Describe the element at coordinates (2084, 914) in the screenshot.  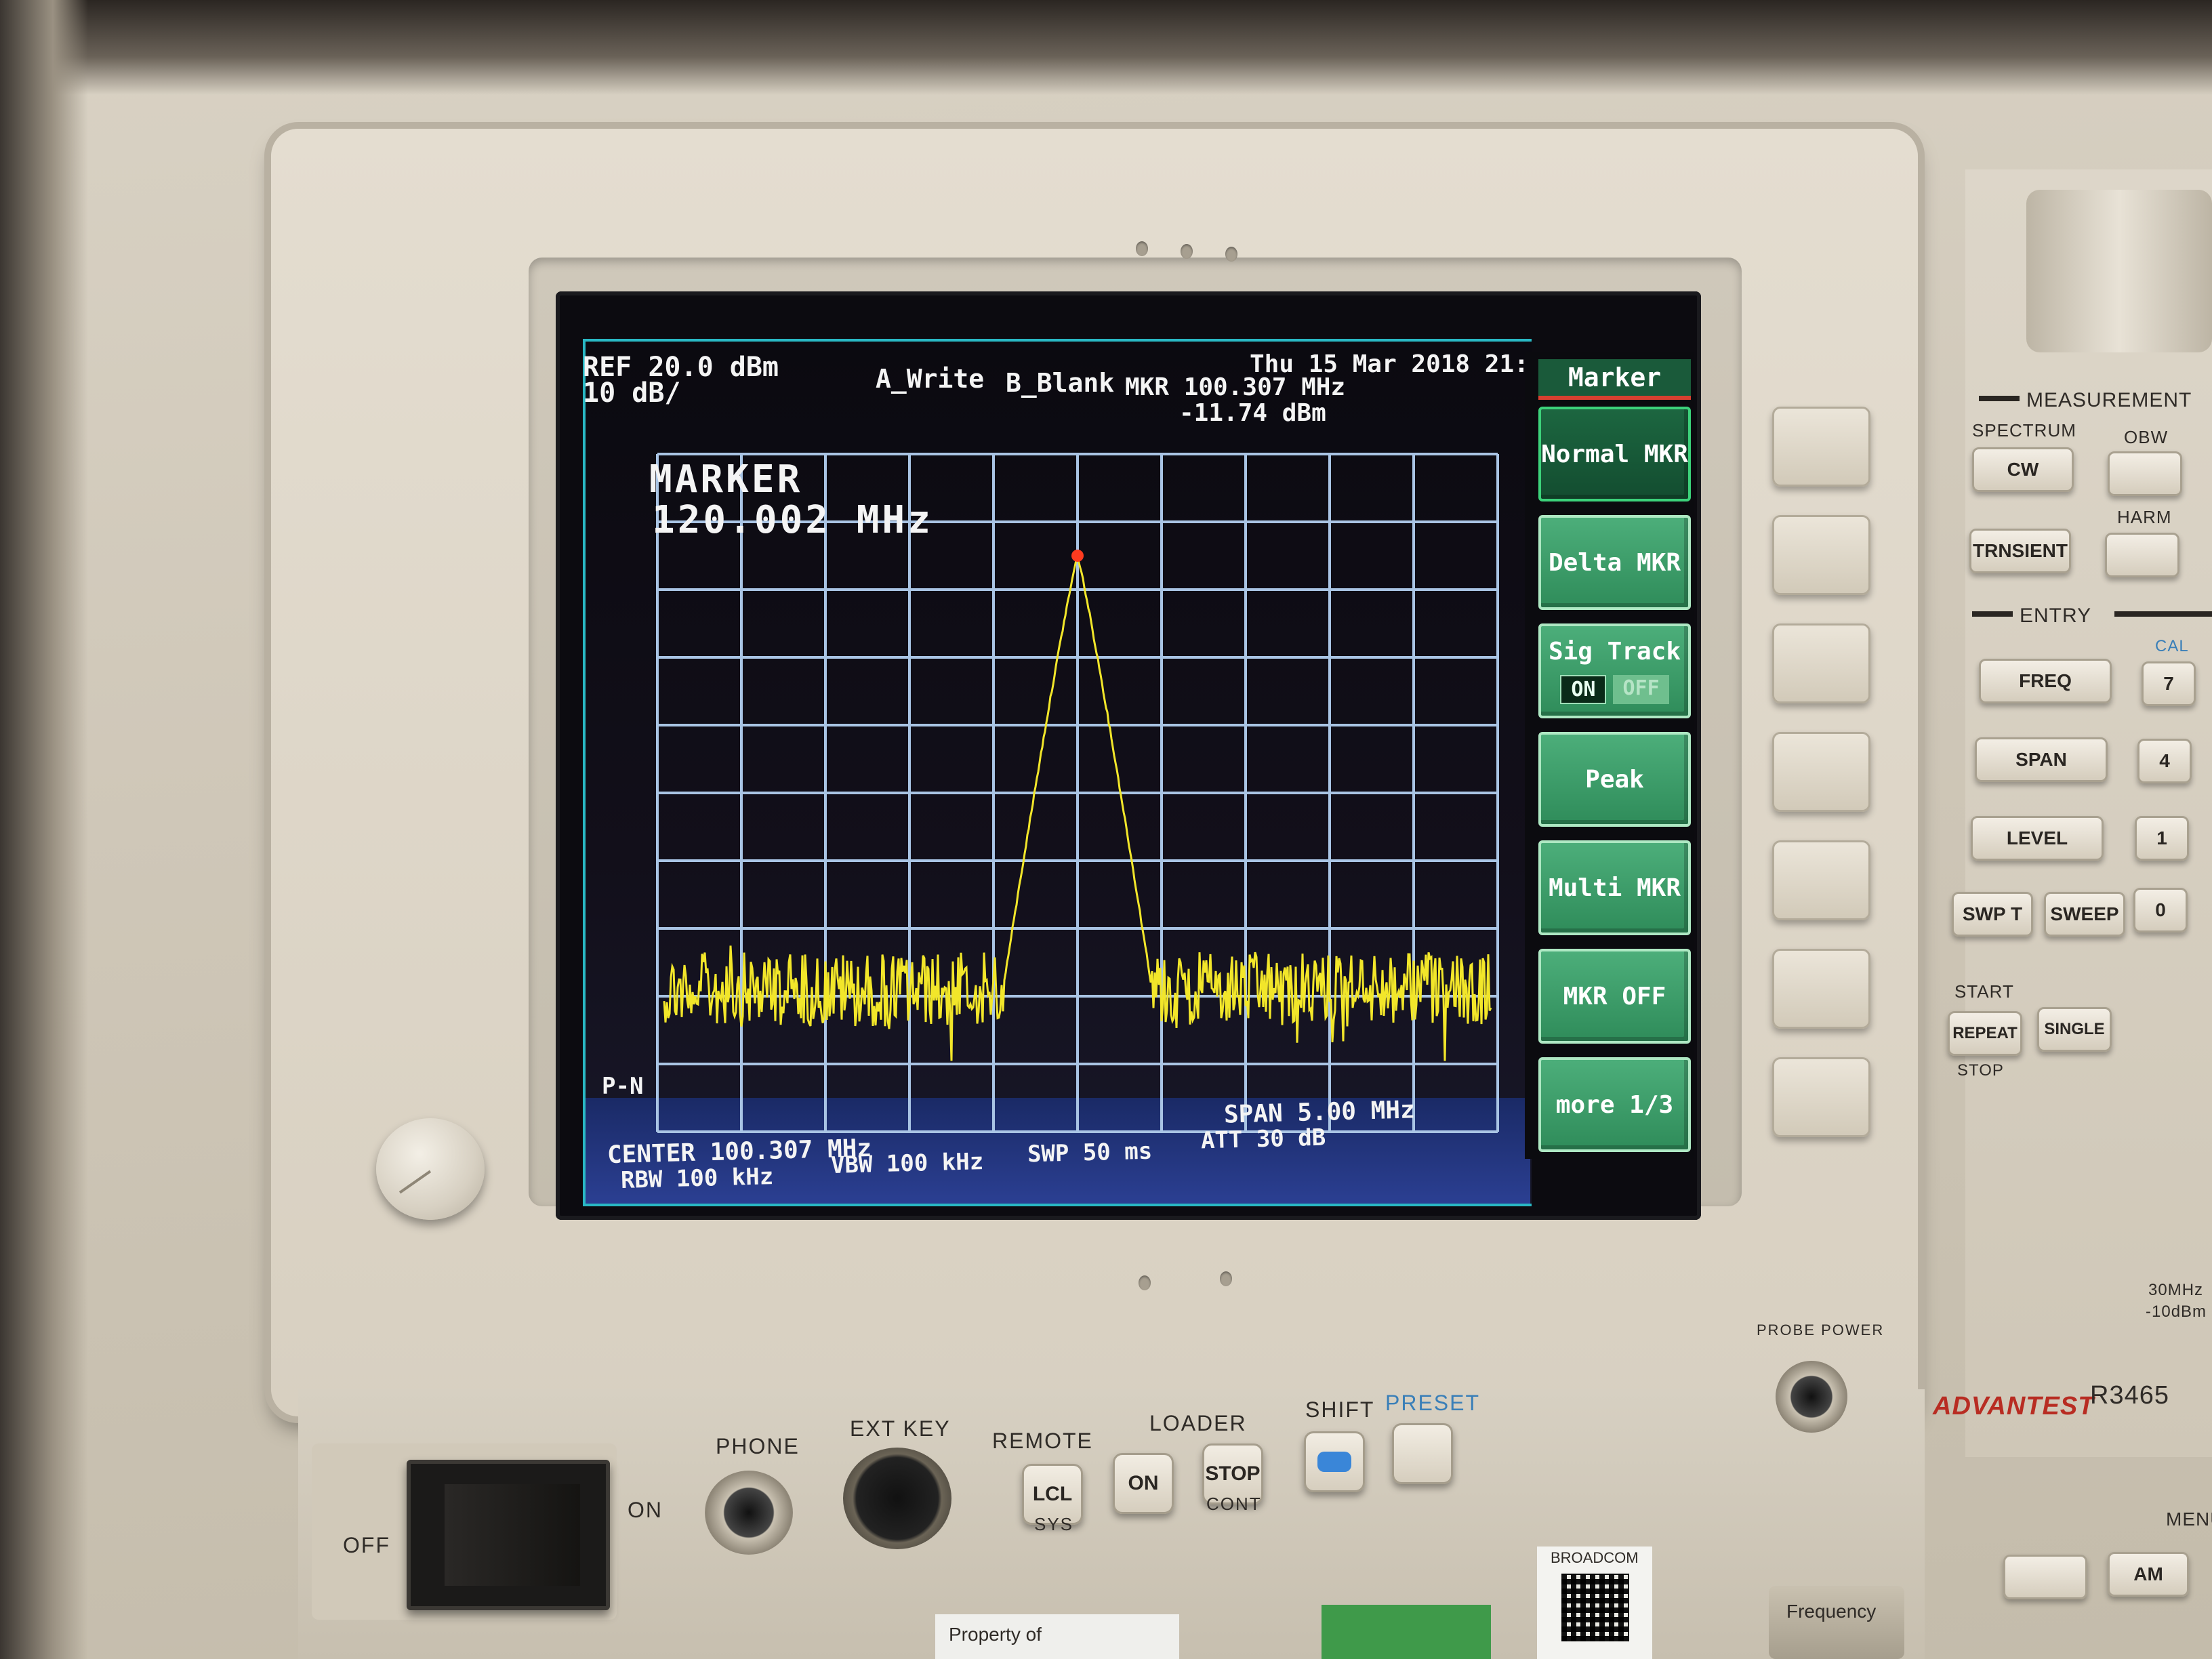
I see `sweep-button: SWEEP` at that location.